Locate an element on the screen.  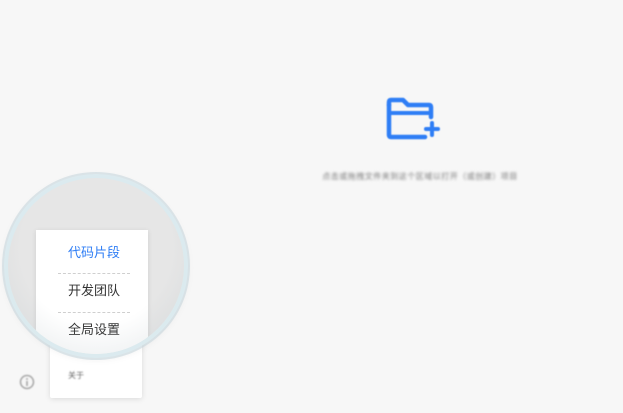
magnifier-lens: 代码片段 开发团队 全局设置 is located at coordinates (96, 266).